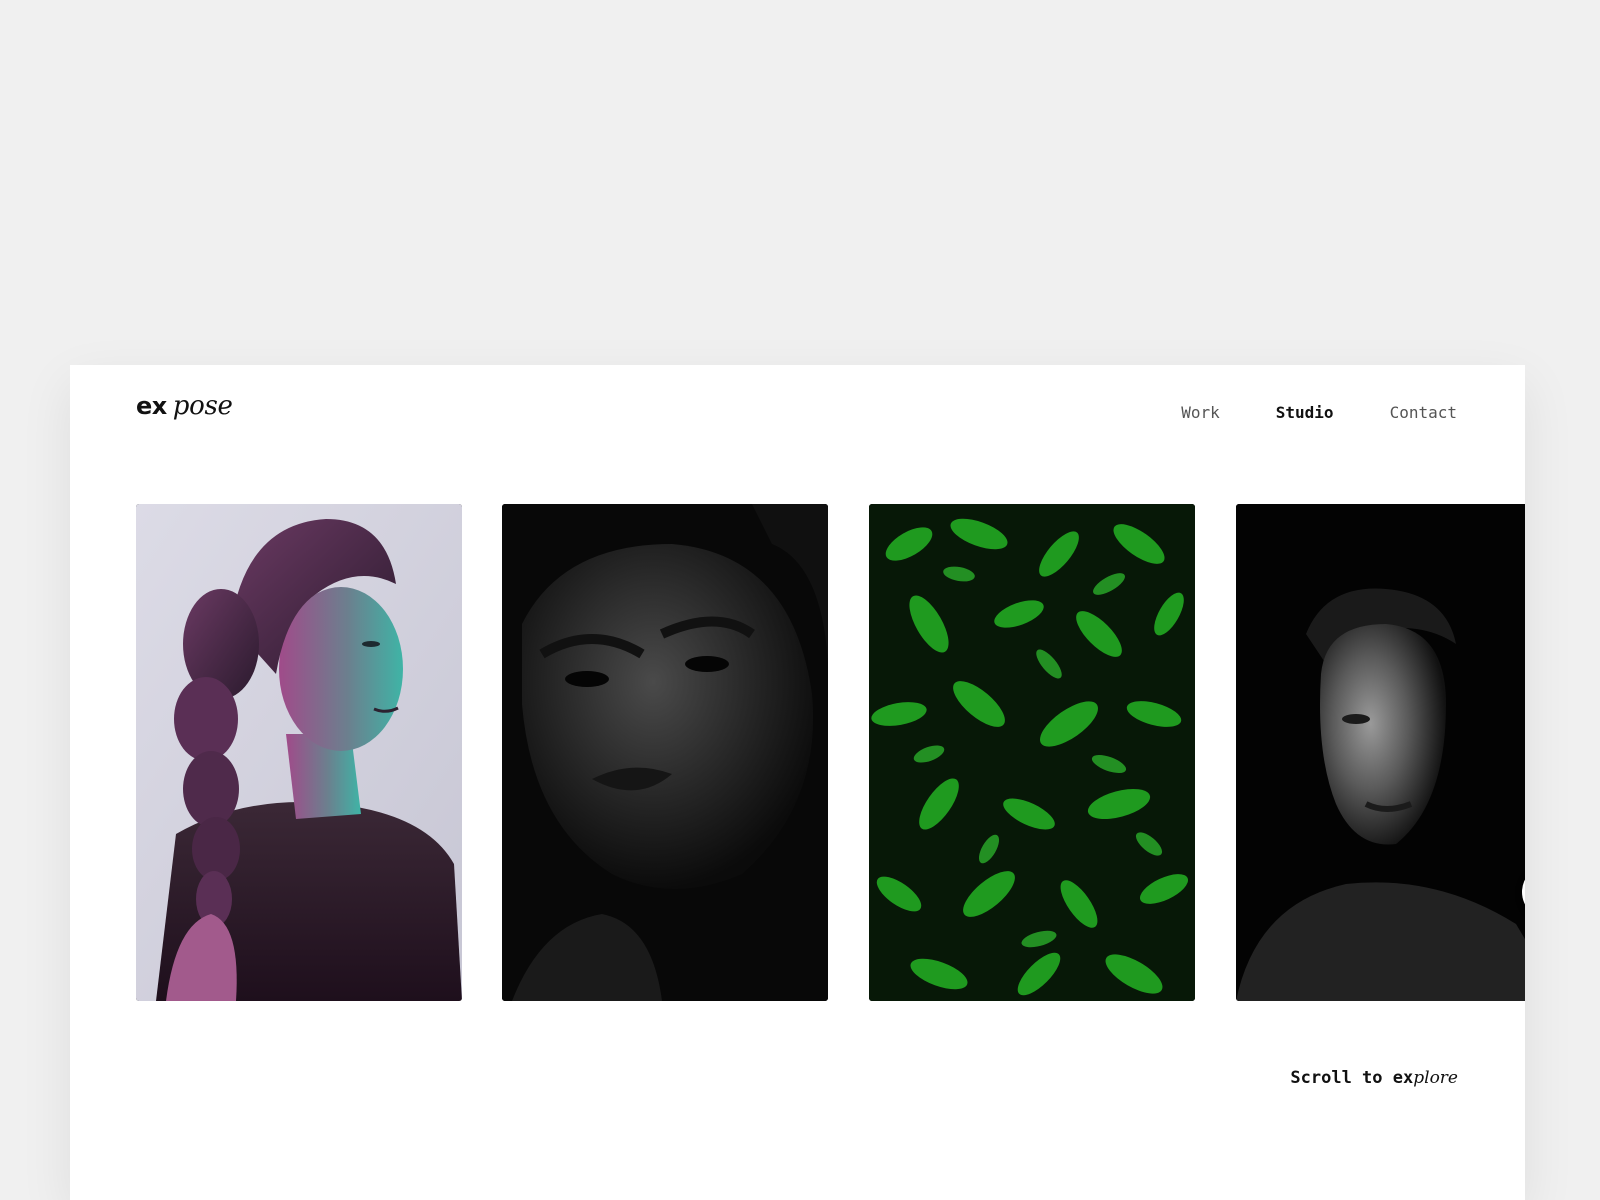  What do you see at coordinates (1423, 412) in the screenshot?
I see `nav-item-contact: Contact` at bounding box center [1423, 412].